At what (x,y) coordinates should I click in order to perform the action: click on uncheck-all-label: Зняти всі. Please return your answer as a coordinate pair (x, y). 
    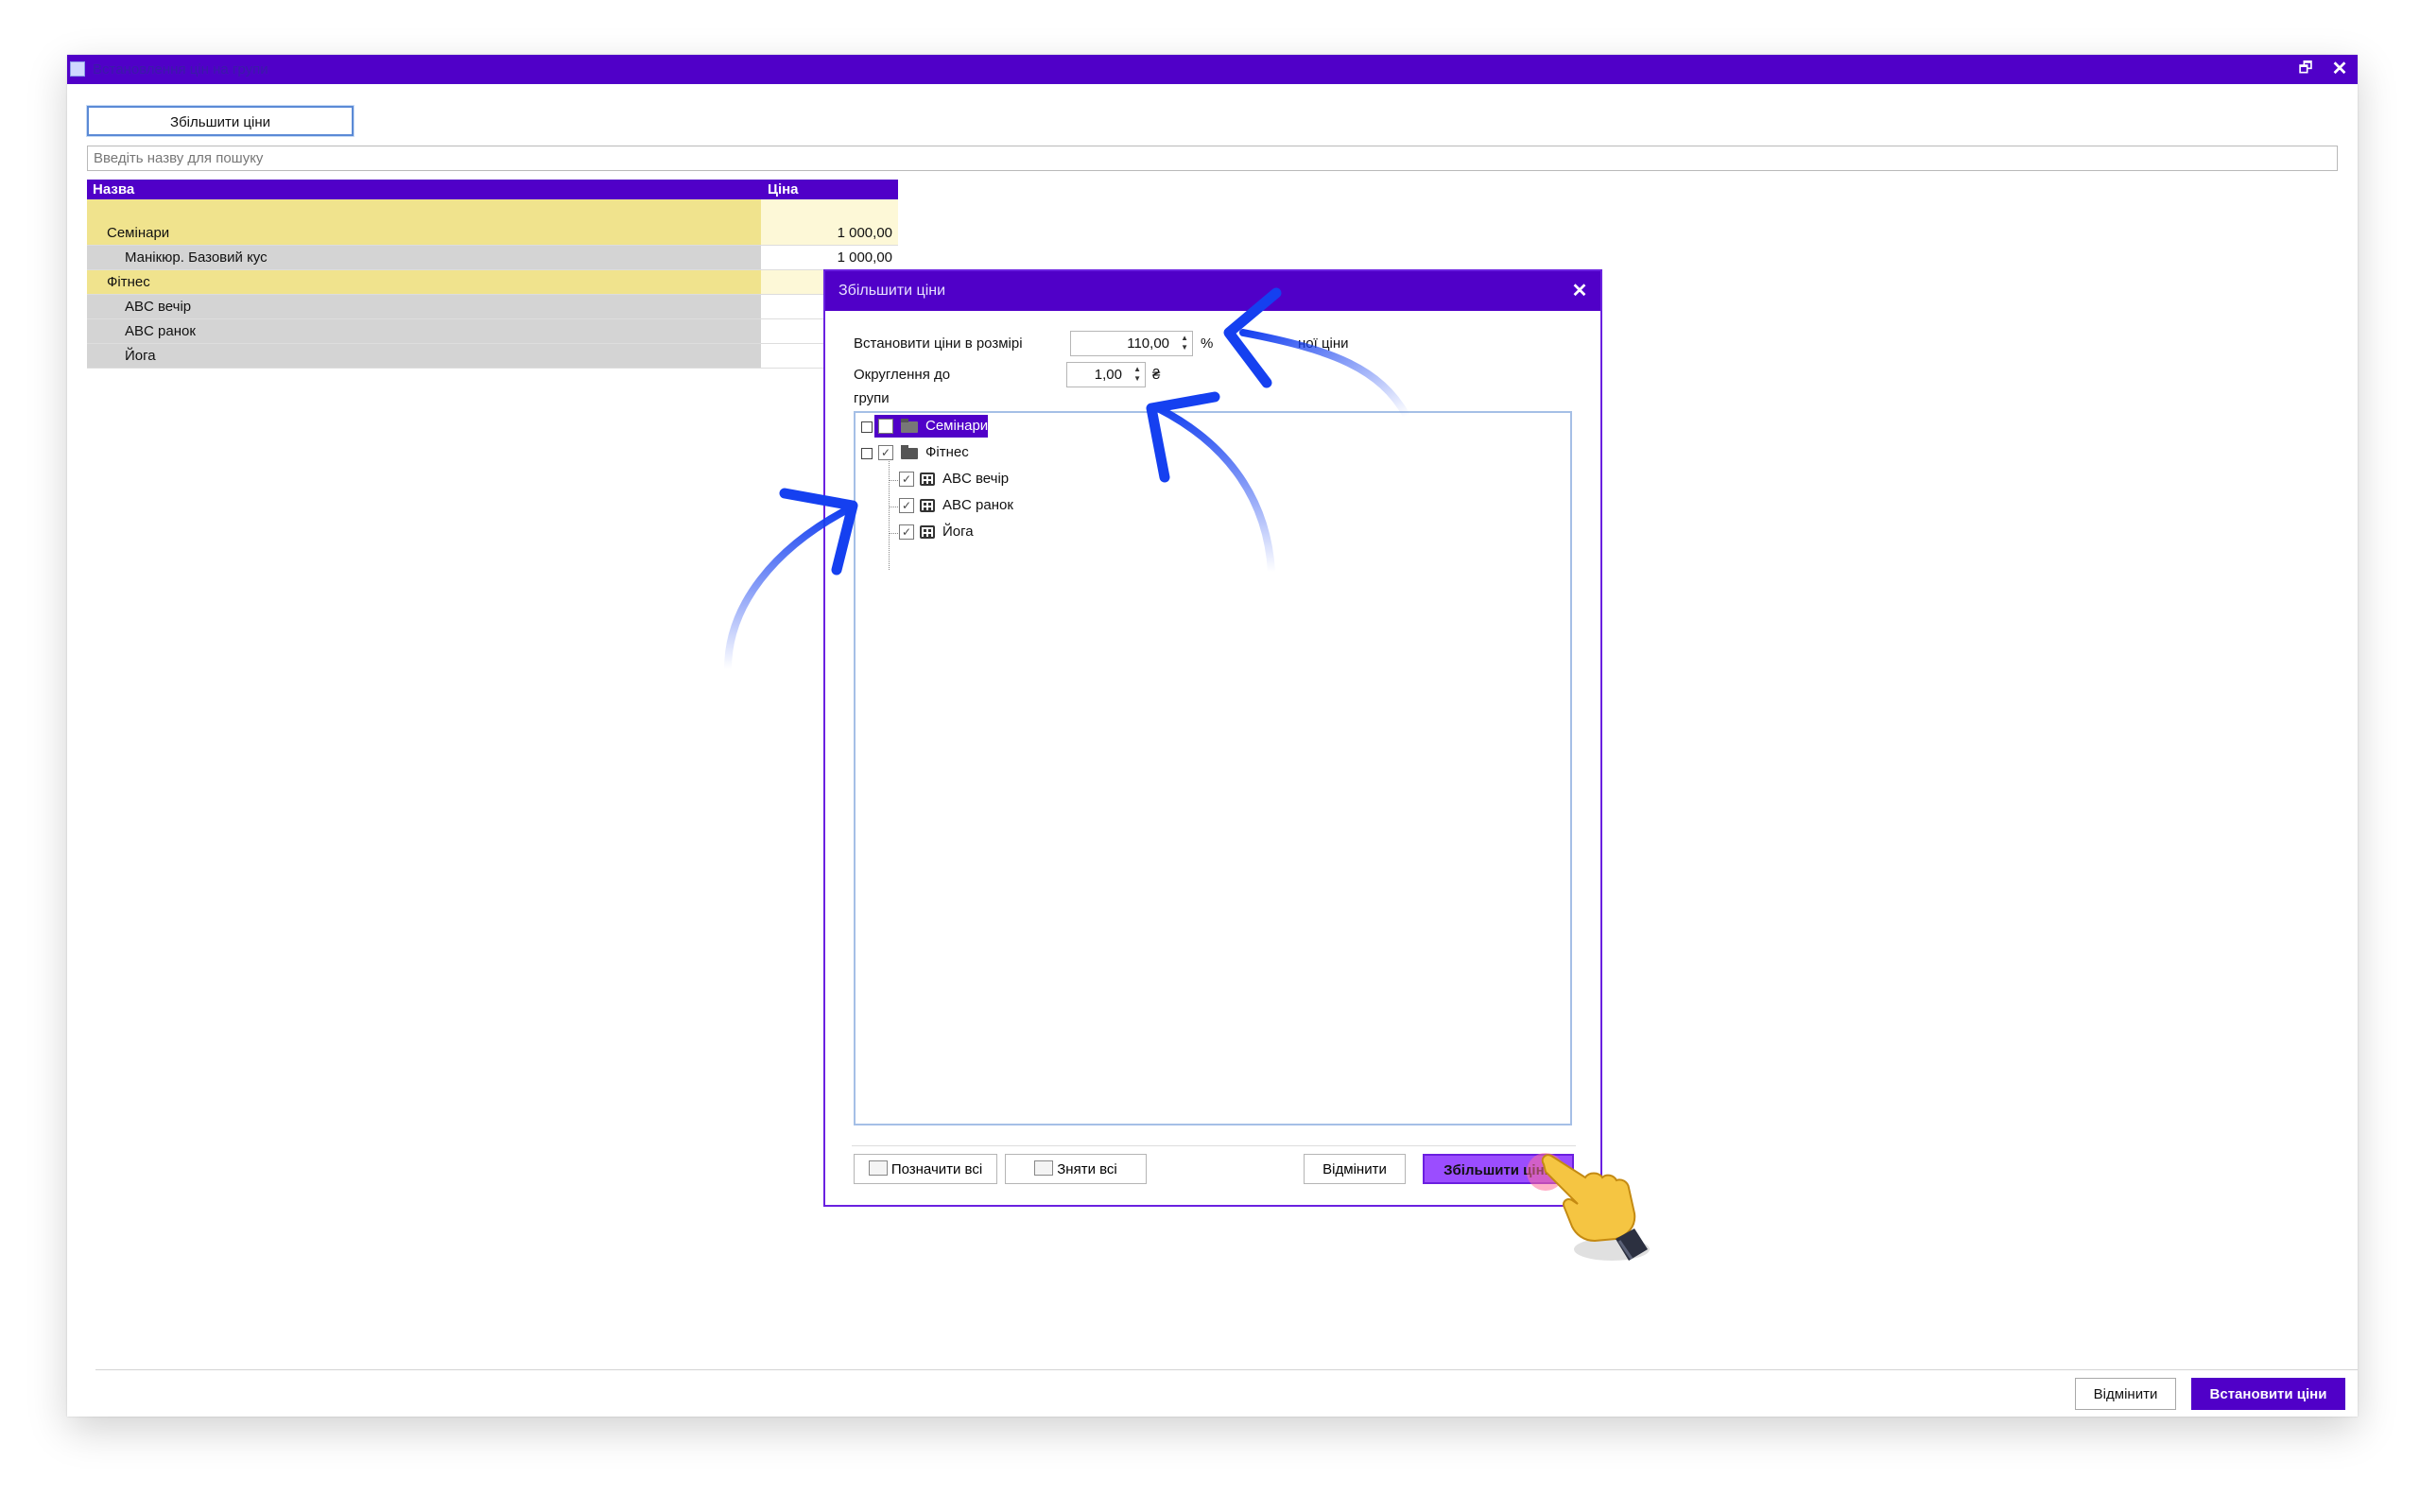
    Looking at the image, I should click on (1087, 1169).